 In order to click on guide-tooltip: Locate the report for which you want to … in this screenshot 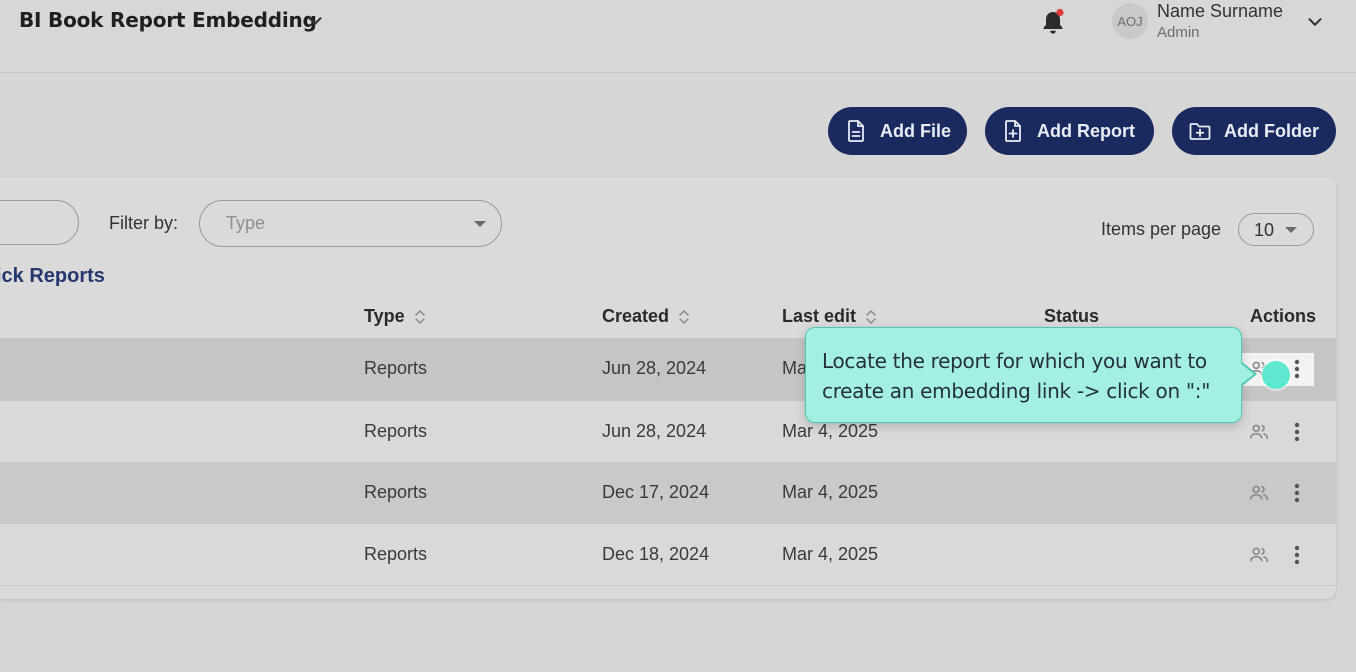, I will do `click(1023, 375)`.